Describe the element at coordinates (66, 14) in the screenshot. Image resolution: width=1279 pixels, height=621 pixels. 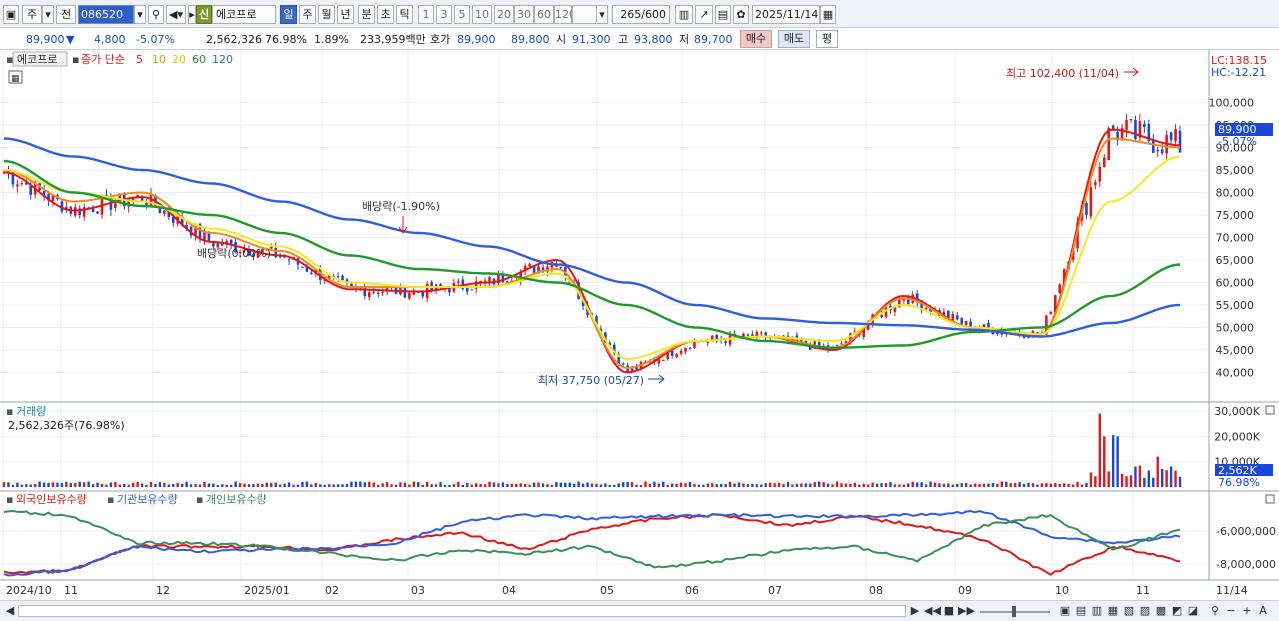
I see `prev-button: 전` at that location.